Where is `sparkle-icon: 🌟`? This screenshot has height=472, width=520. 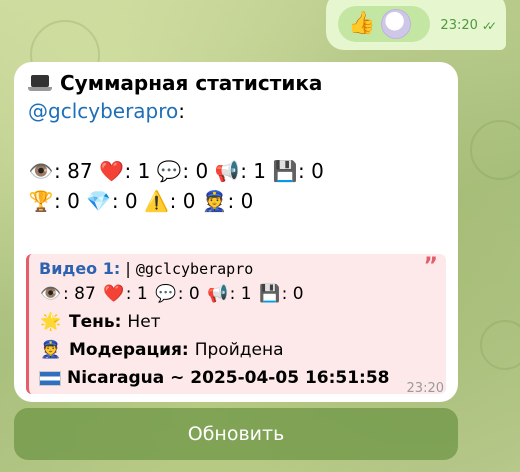
sparkle-icon: 🌟 is located at coordinates (51, 322).